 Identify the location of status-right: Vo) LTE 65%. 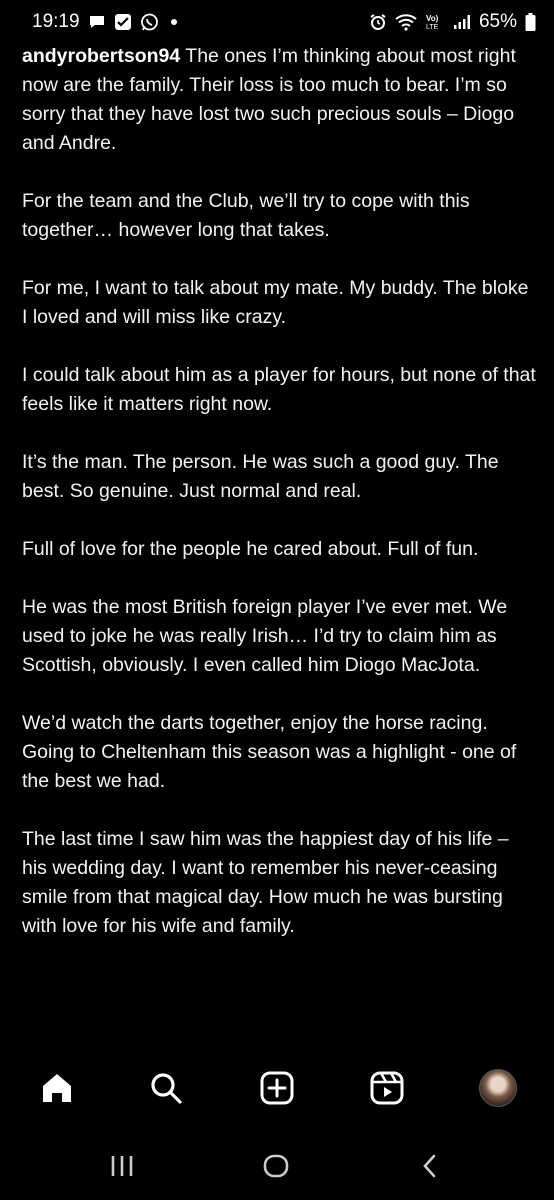
(452, 22).